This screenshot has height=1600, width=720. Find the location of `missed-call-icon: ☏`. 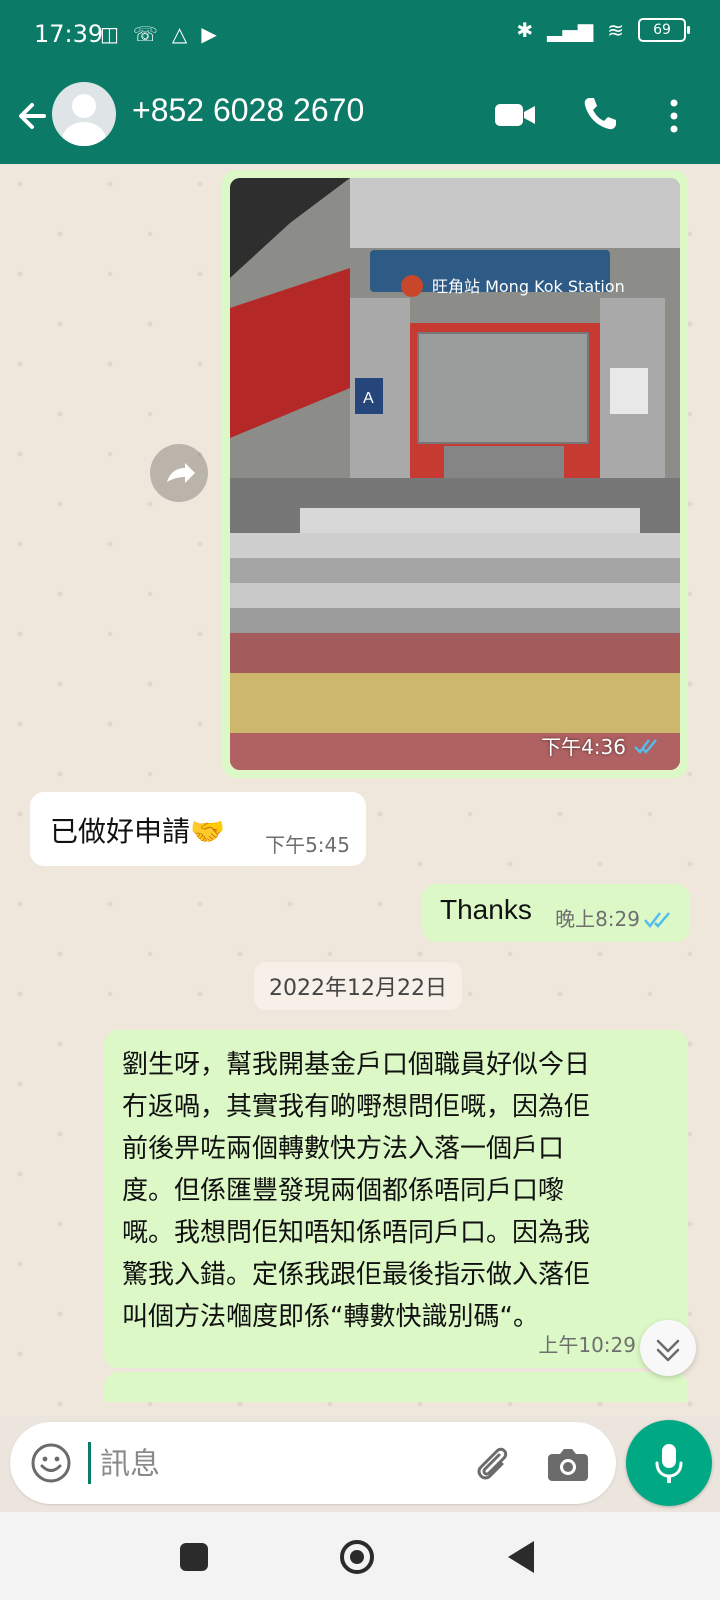

missed-call-icon: ☏ is located at coordinates (145, 34).